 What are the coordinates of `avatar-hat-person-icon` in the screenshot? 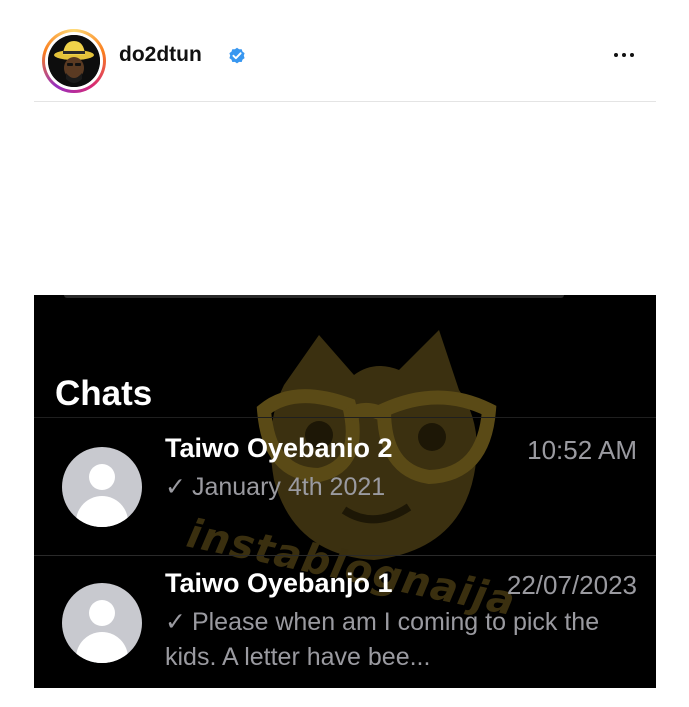 It's located at (74, 61).